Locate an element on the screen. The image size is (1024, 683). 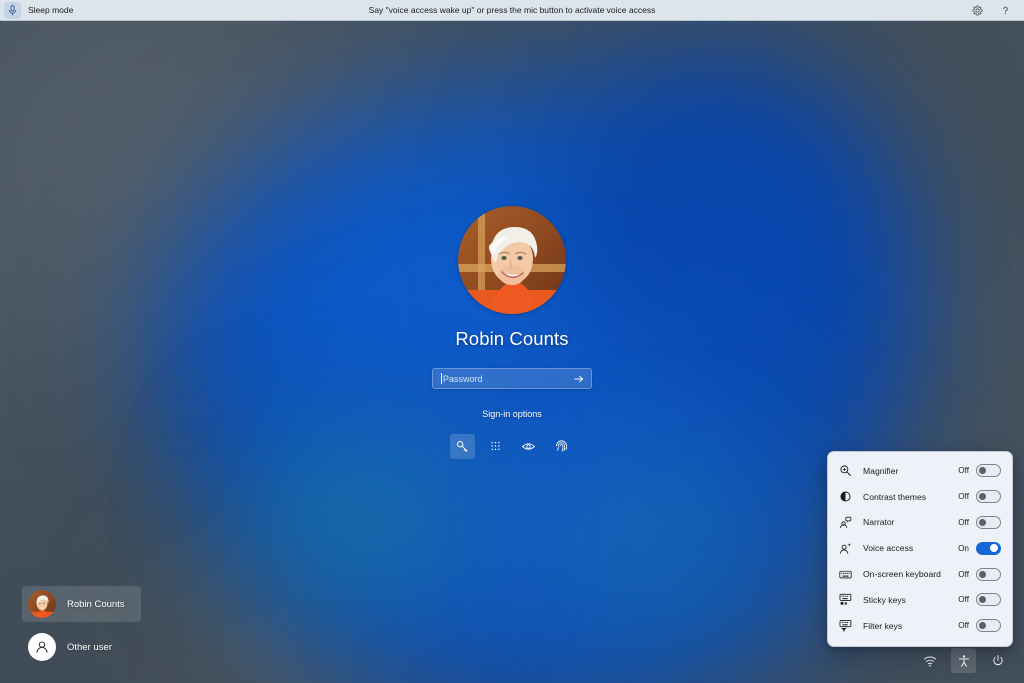
sticky-keys-icon is located at coordinates (845, 599).